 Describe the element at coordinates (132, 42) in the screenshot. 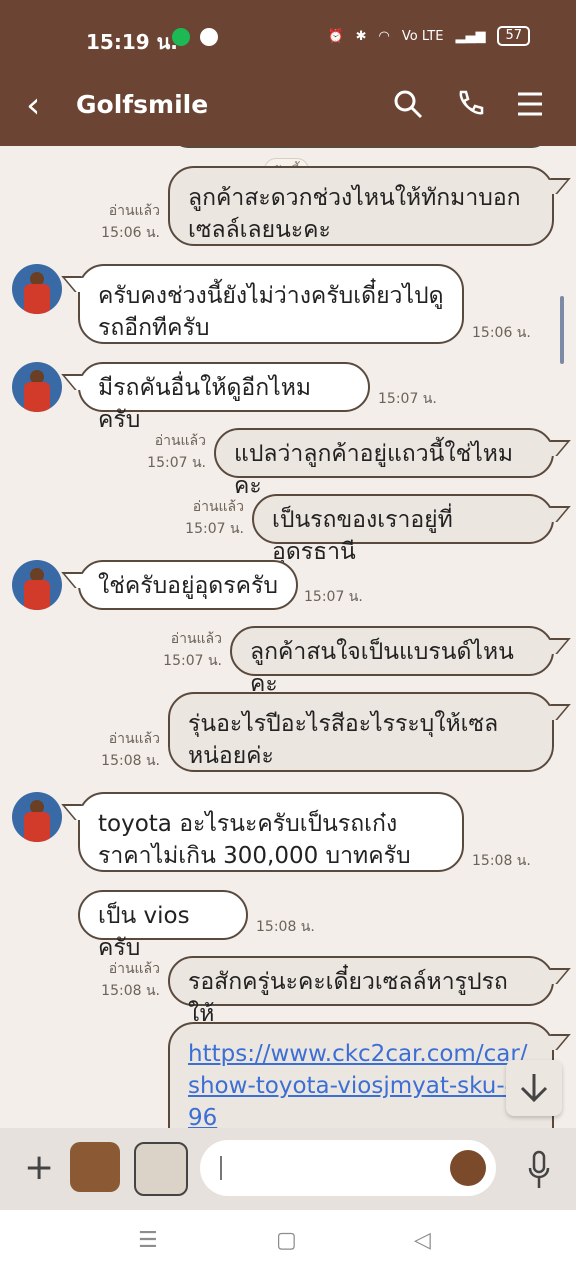

I see `status-time: 15:19 น.` at that location.